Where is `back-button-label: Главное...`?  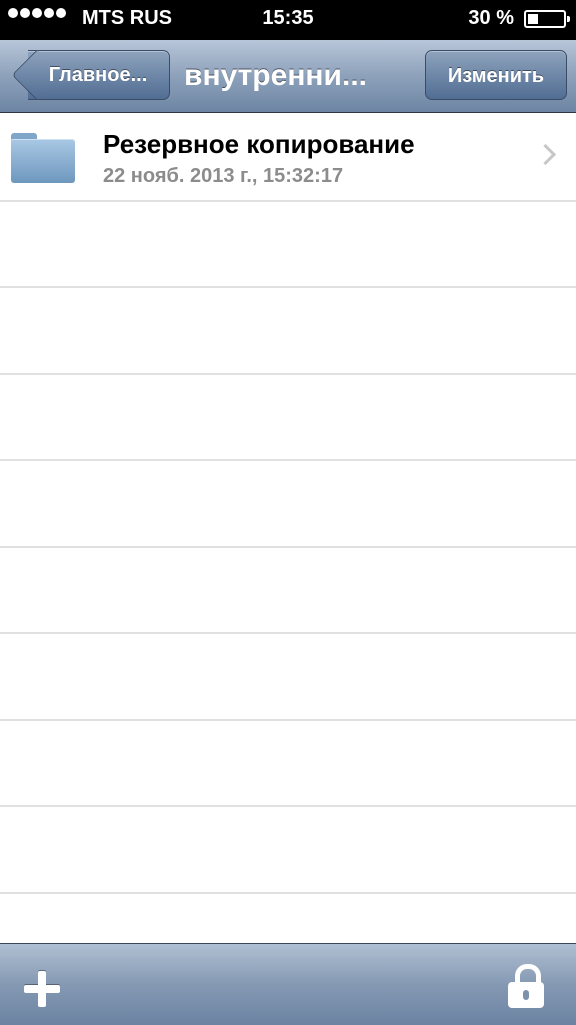
back-button-label: Главное... is located at coordinates (98, 75).